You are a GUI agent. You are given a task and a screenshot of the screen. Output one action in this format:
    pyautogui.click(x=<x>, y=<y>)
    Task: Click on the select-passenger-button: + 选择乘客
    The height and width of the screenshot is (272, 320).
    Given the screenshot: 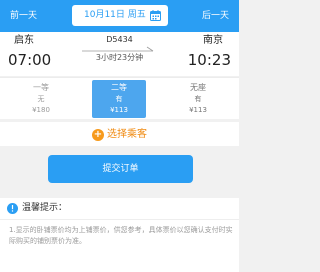 What is the action you would take?
    pyautogui.click(x=119, y=134)
    